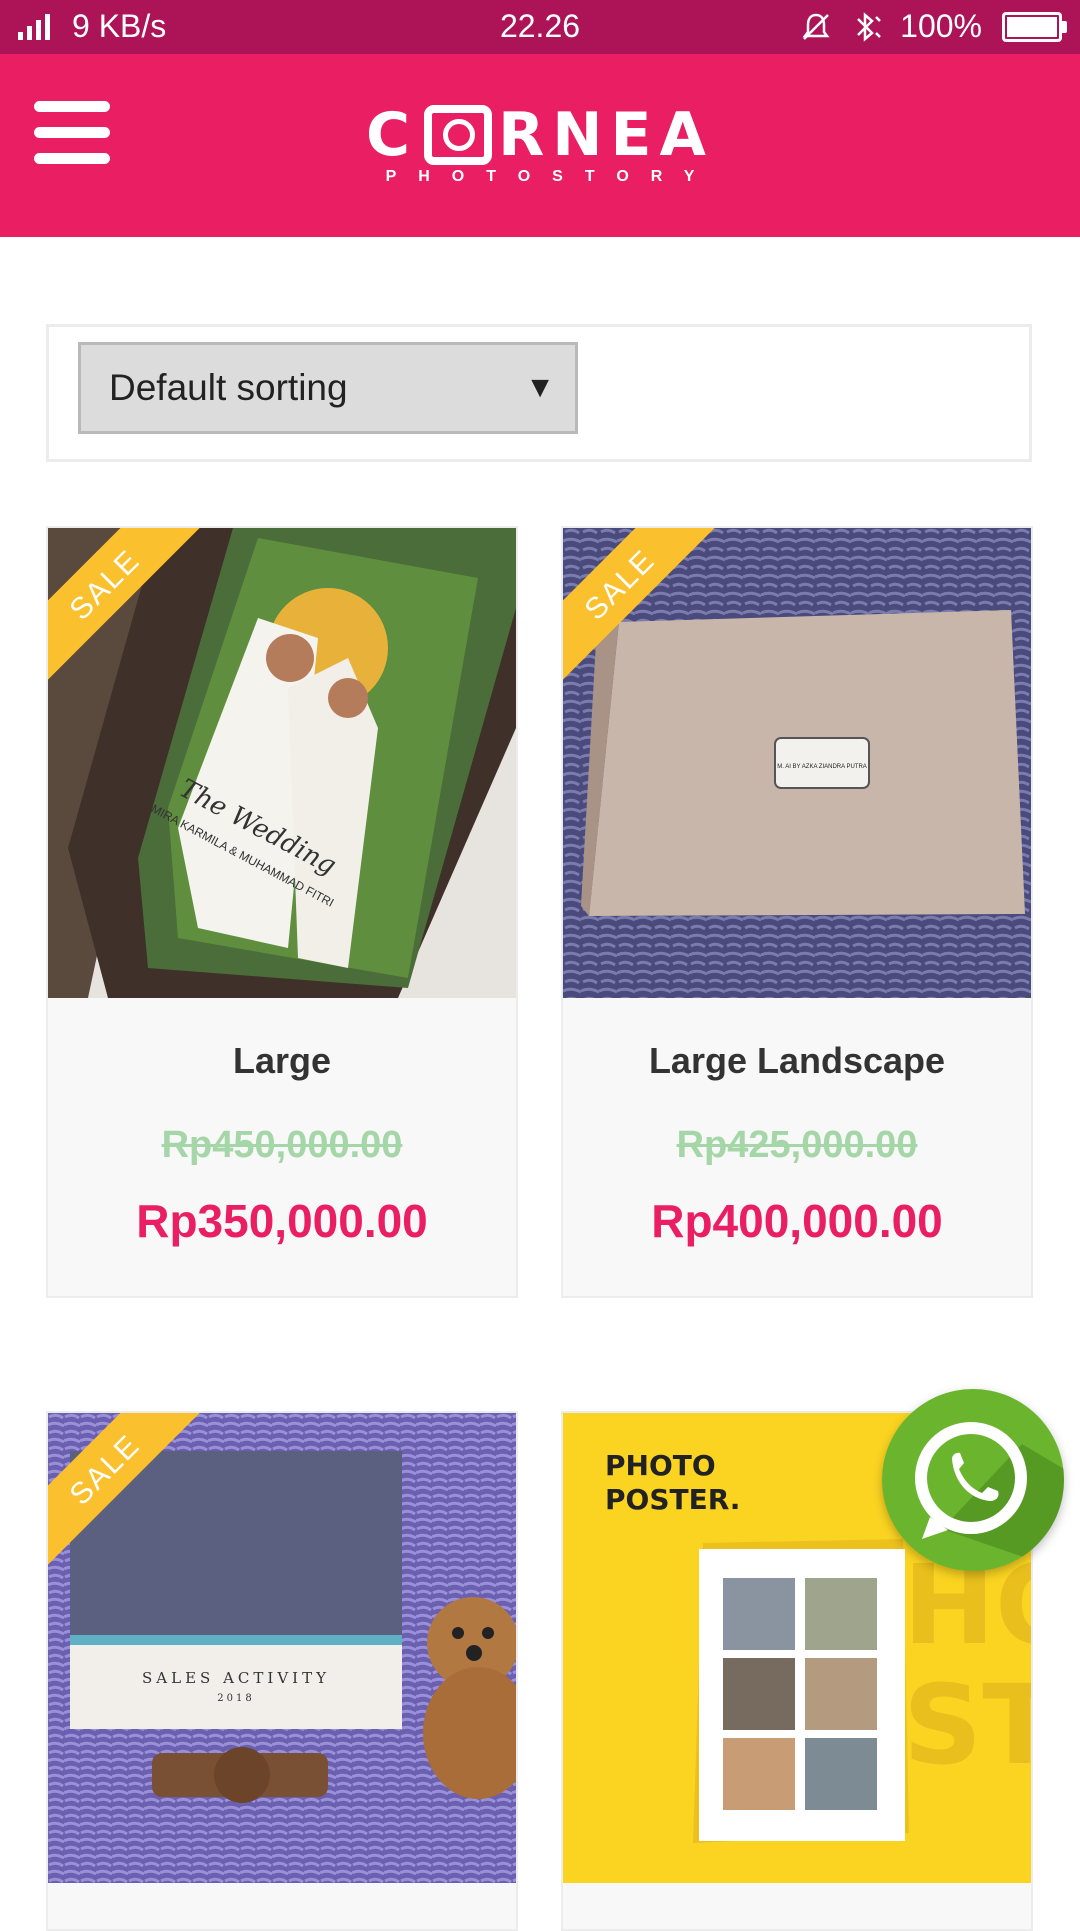 The height and width of the screenshot is (1931, 1080). What do you see at coordinates (941, 26) in the screenshot?
I see `battery-percent: 100%` at bounding box center [941, 26].